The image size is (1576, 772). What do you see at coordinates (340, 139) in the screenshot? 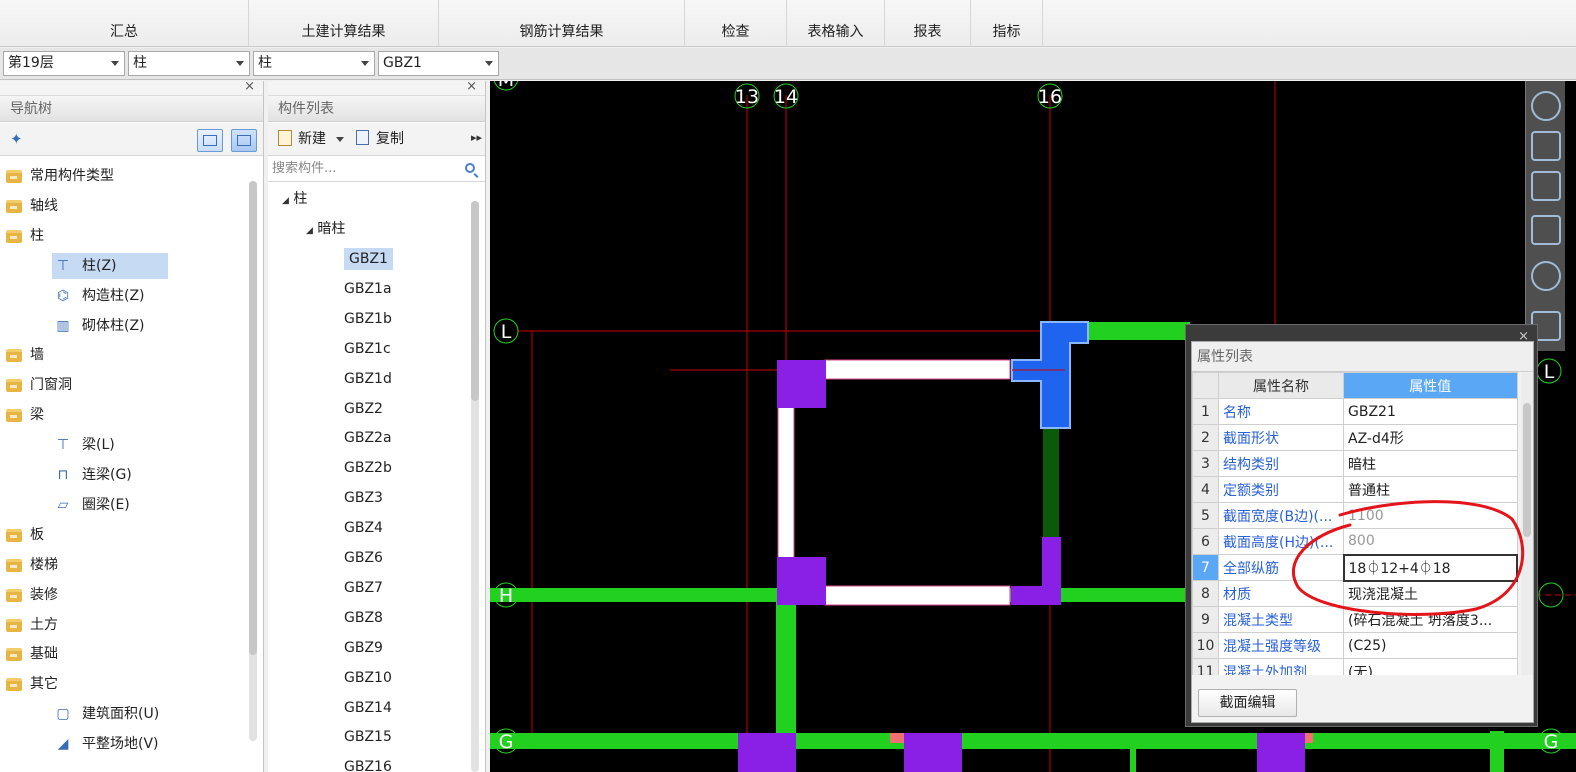
I see `chevron-down-icon` at bounding box center [340, 139].